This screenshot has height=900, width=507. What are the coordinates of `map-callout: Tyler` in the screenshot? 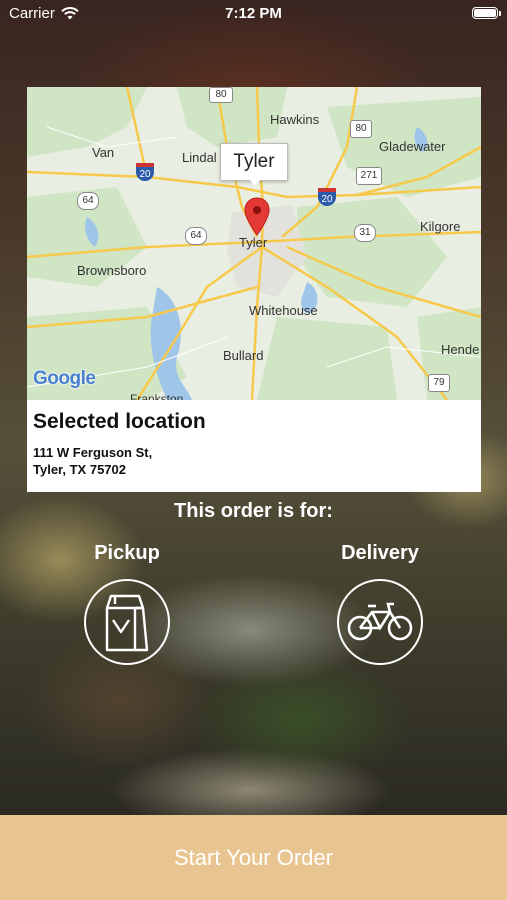 It's located at (254, 162).